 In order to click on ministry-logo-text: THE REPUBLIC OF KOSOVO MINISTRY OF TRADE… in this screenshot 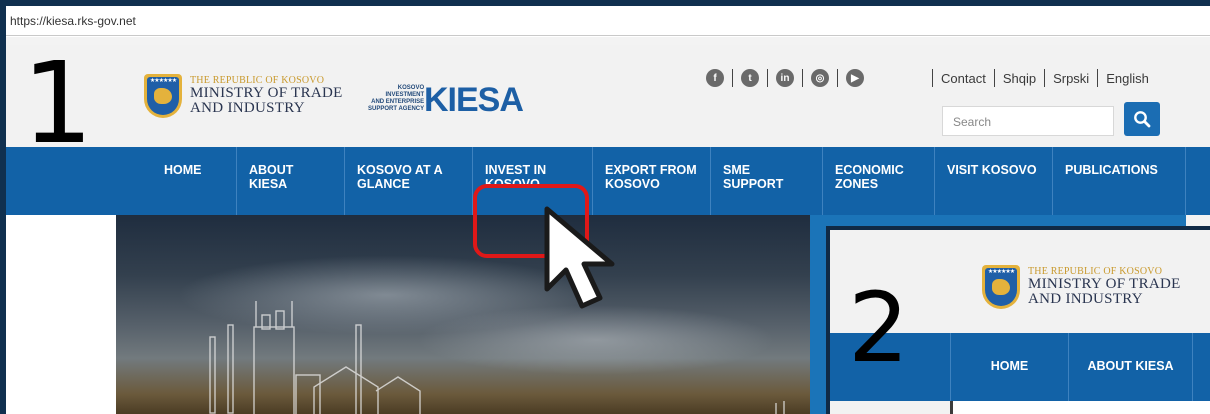, I will do `click(266, 95)`.